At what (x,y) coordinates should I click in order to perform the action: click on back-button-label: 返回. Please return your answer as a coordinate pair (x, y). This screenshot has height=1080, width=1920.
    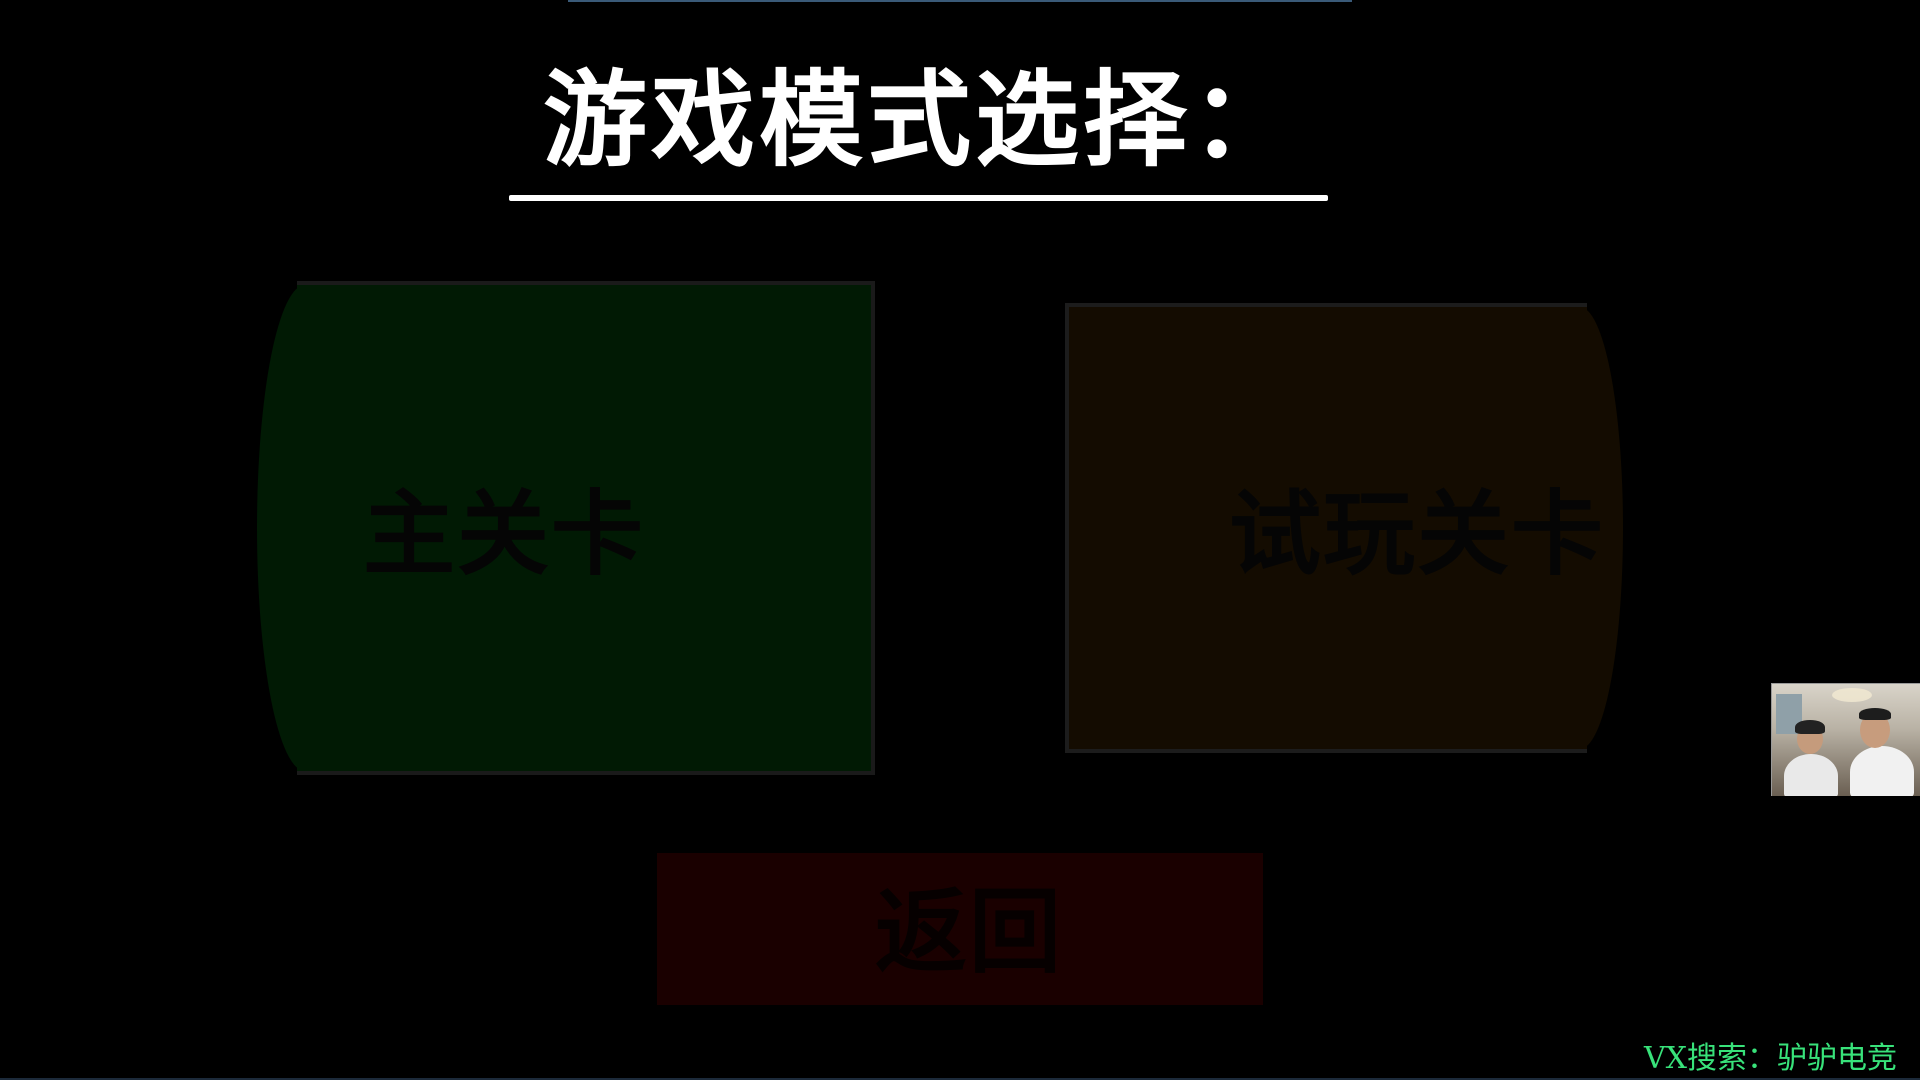
    Looking at the image, I should click on (969, 932).